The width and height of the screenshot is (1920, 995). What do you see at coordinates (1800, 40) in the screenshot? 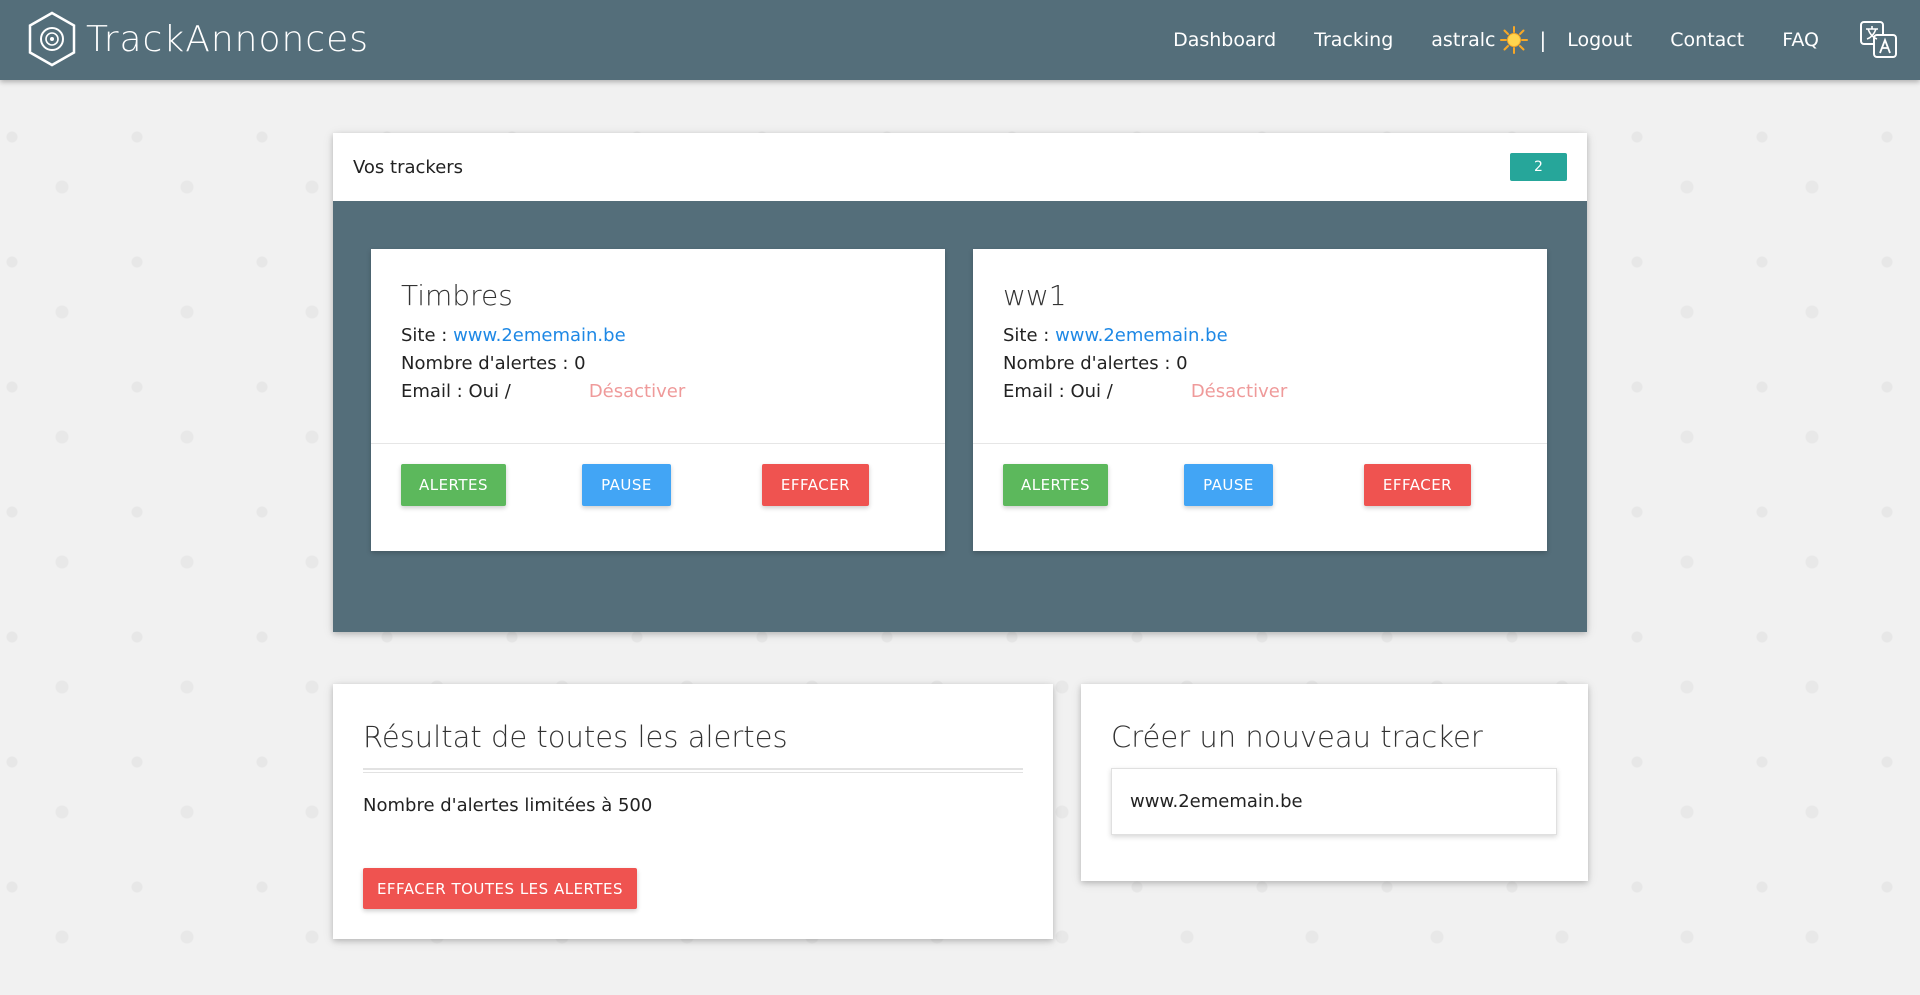
I see `nav-faq: FAQ` at bounding box center [1800, 40].